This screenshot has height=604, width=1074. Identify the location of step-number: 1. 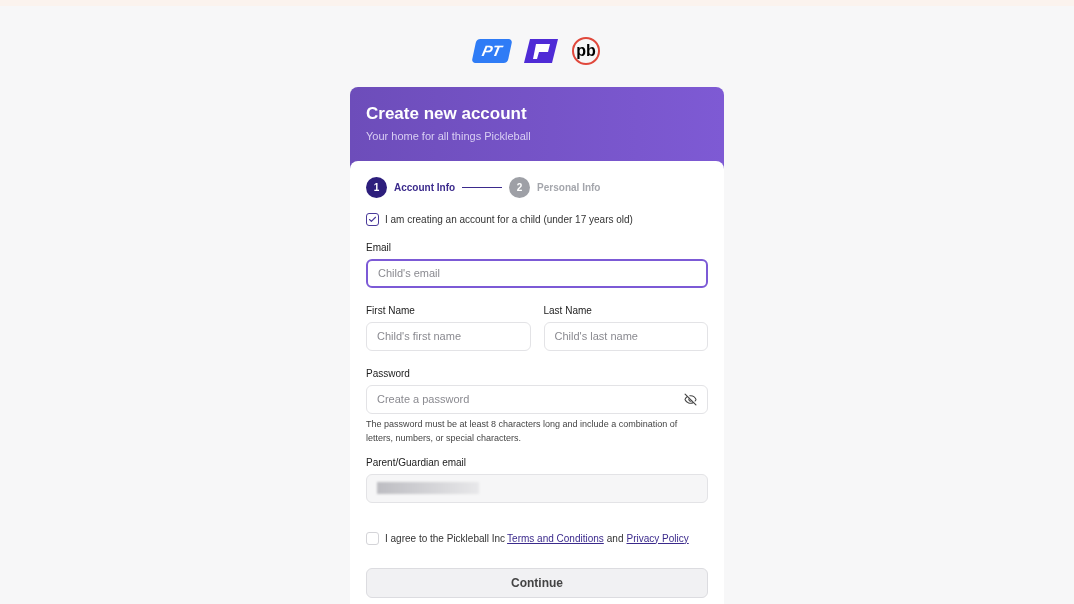
(376, 187).